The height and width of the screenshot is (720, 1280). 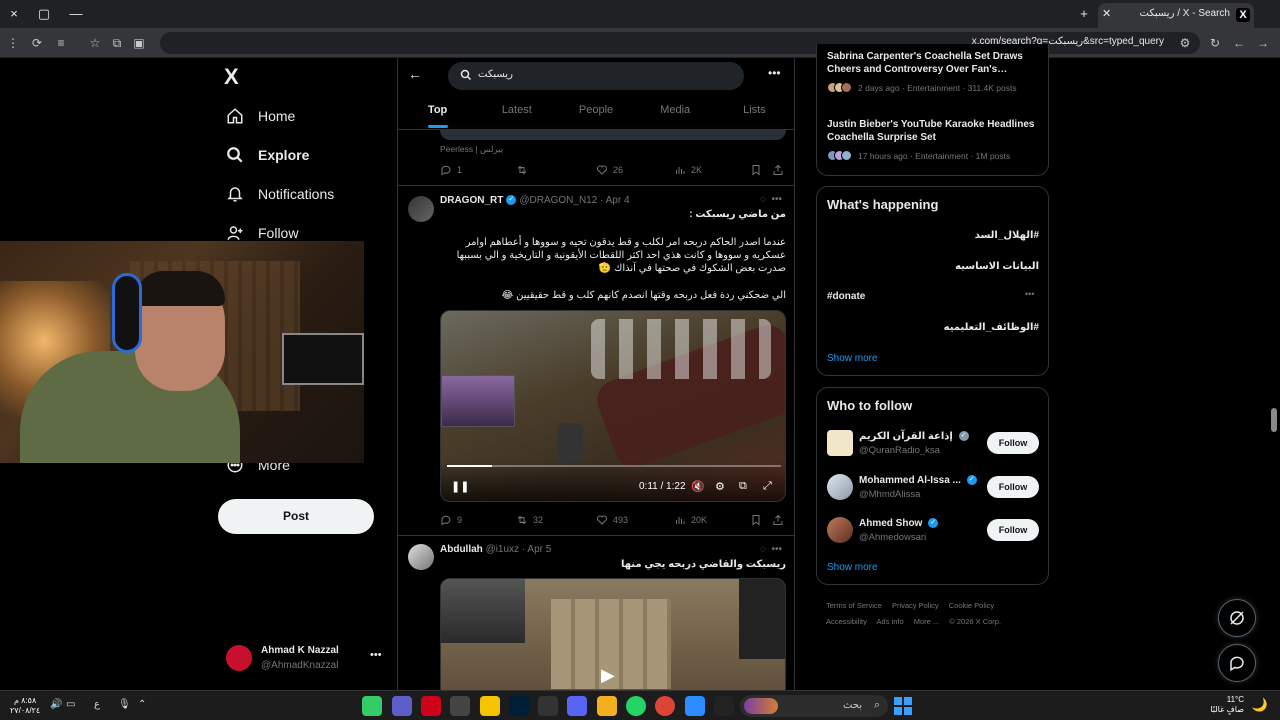 What do you see at coordinates (1274, 374) in the screenshot?
I see `page-scrollbar` at bounding box center [1274, 374].